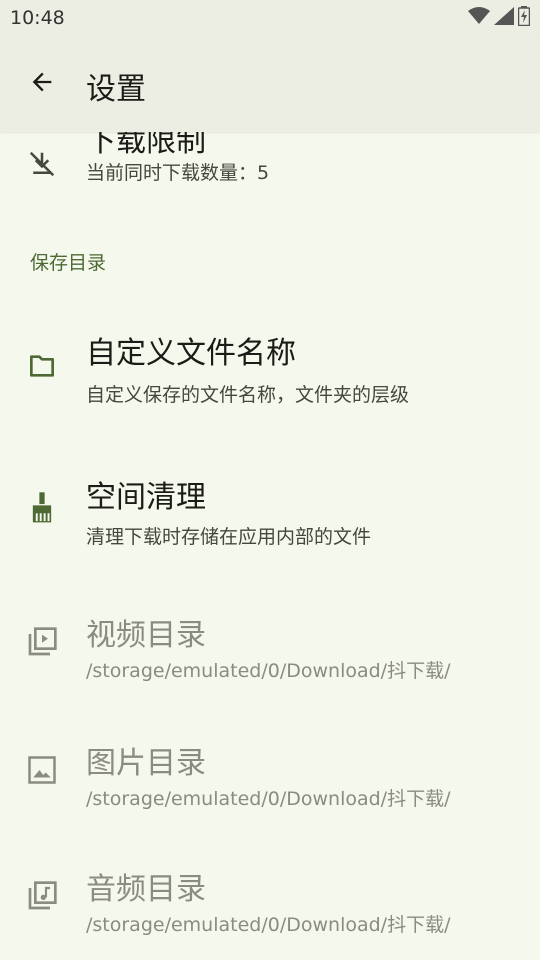 Image resolution: width=540 pixels, height=960 pixels. I want to click on app-bar: 设置, so click(270, 84).